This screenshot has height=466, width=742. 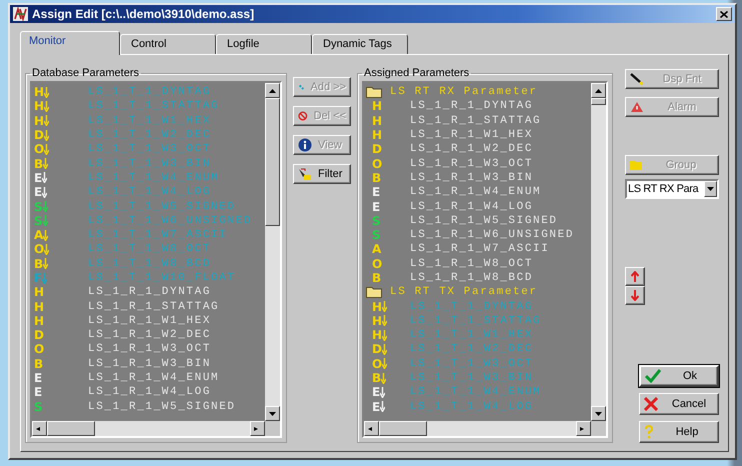 I want to click on dropdown-button, so click(x=710, y=189).